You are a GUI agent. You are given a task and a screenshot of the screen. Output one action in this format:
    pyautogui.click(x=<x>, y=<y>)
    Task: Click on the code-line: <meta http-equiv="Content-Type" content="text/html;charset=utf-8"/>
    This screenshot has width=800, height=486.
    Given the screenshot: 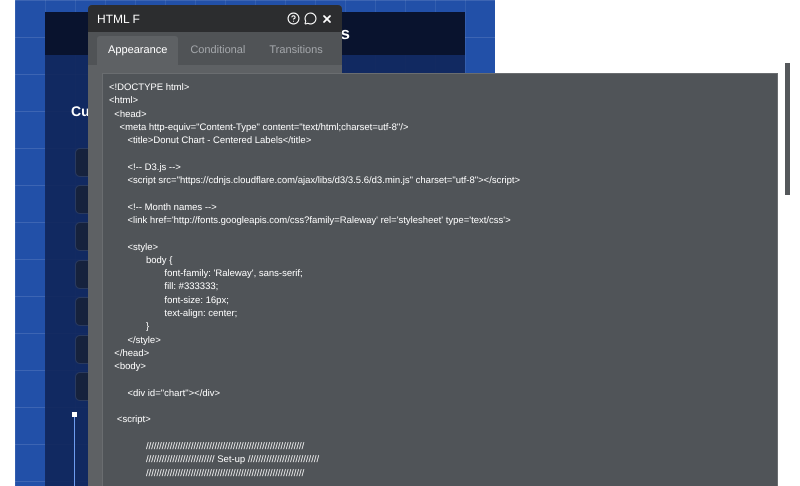 What is the action you would take?
    pyautogui.click(x=263, y=127)
    